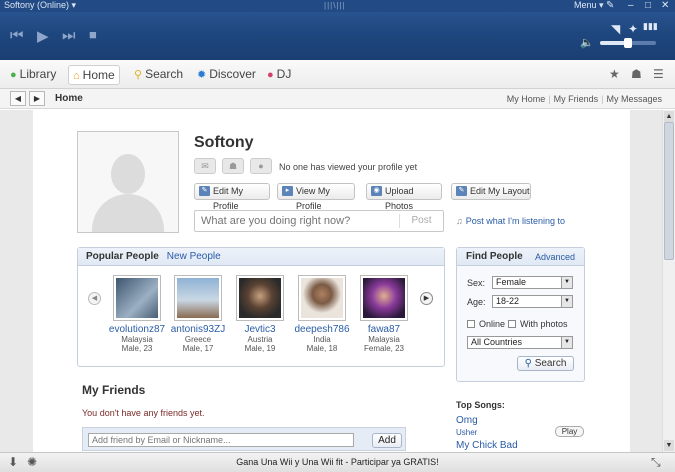  I want to click on popular-people-tabs: Popular People New People, so click(261, 257).